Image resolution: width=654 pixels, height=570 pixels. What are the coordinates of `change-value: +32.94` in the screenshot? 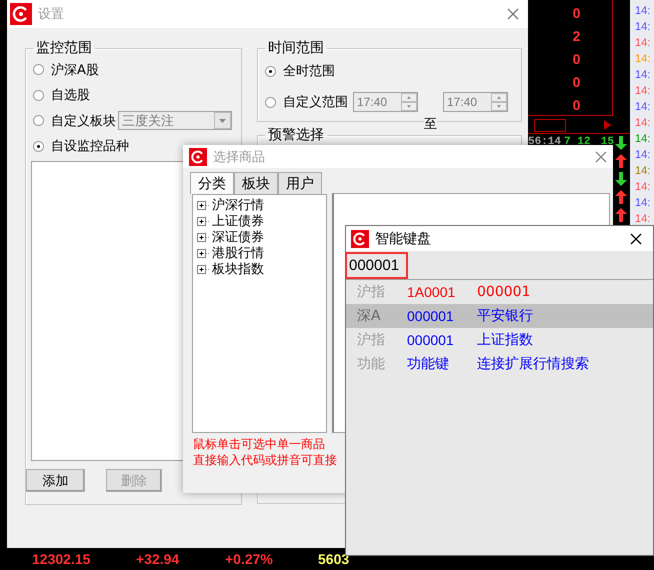 It's located at (158, 559).